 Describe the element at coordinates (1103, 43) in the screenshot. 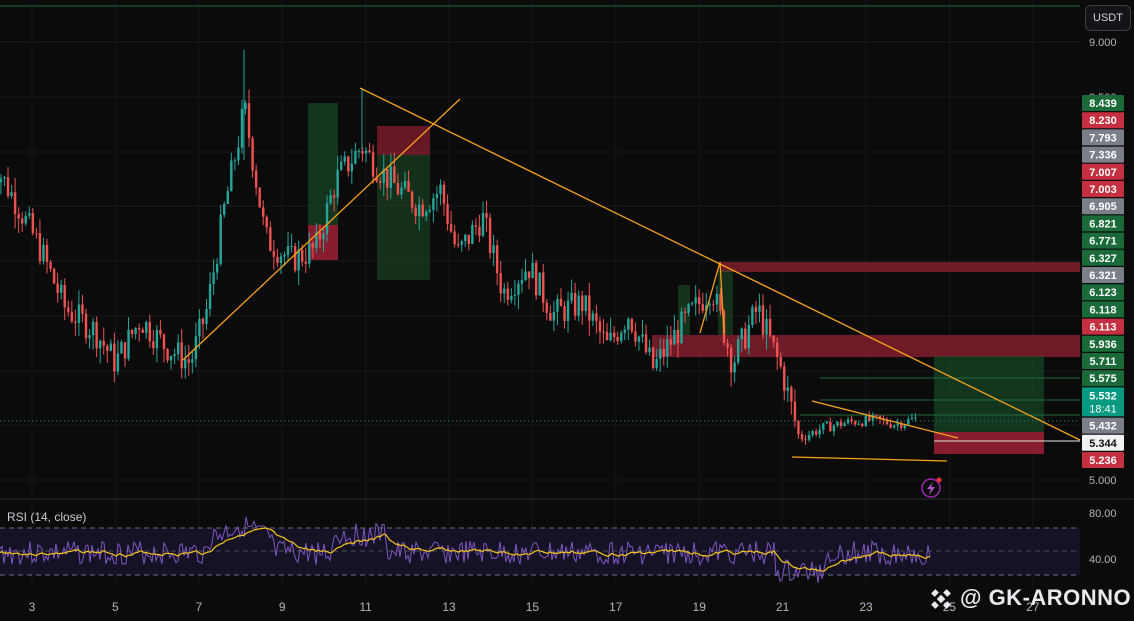

I see `price-axis-tick: 9.000` at that location.